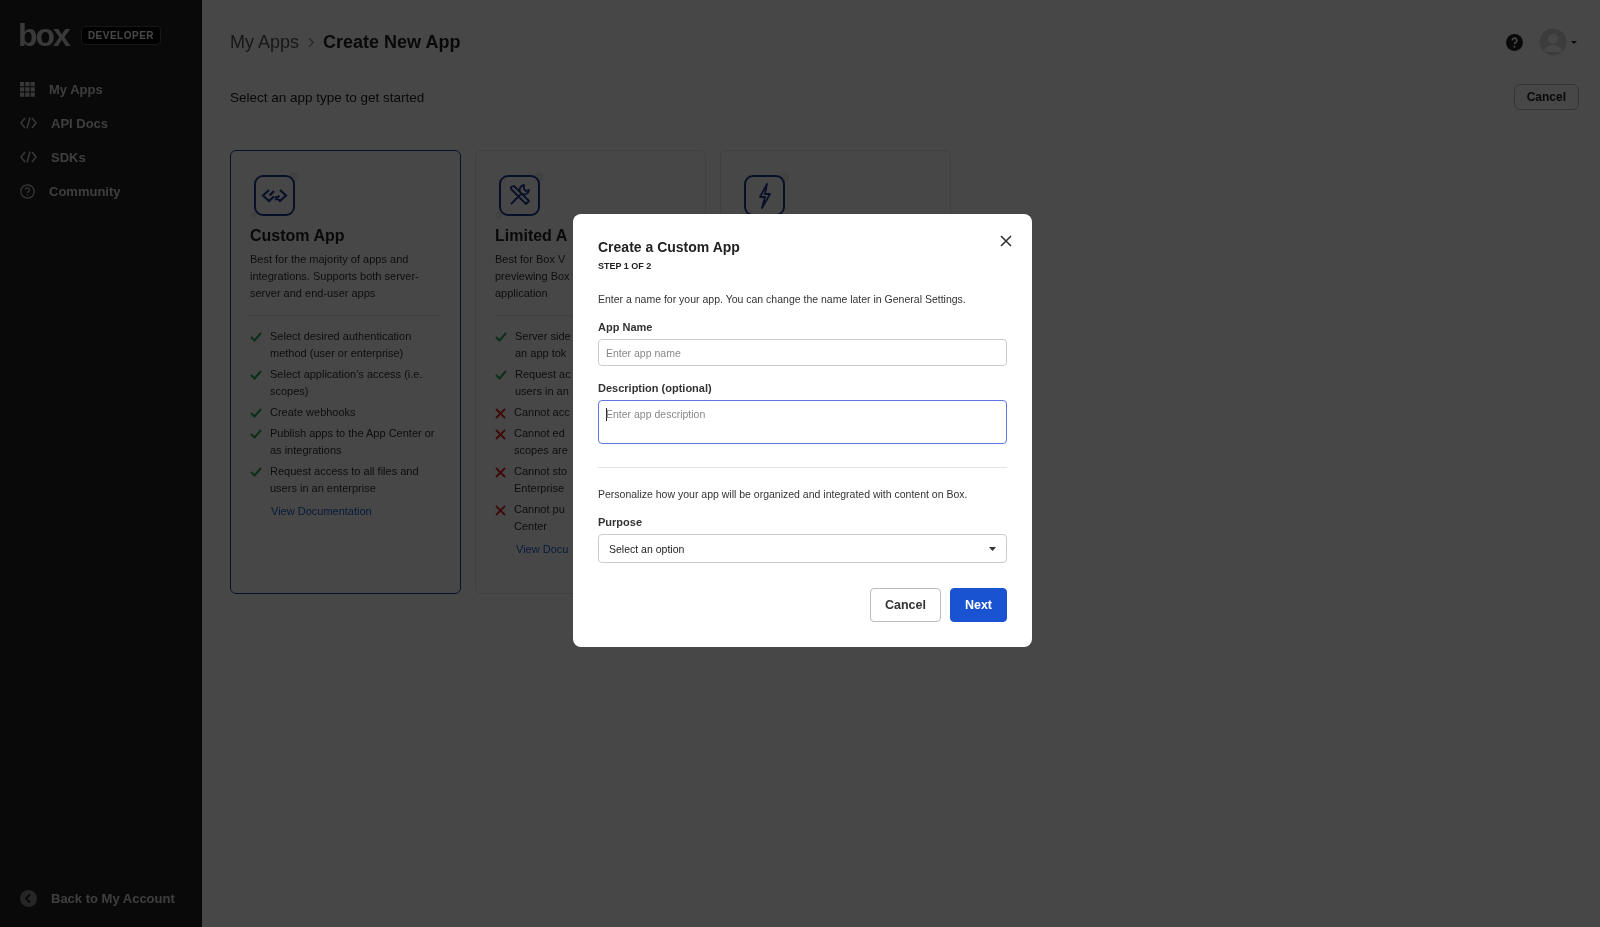 The width and height of the screenshot is (1600, 927). Describe the element at coordinates (392, 42) in the screenshot. I see `breadcrumb-item: Create New App` at that location.